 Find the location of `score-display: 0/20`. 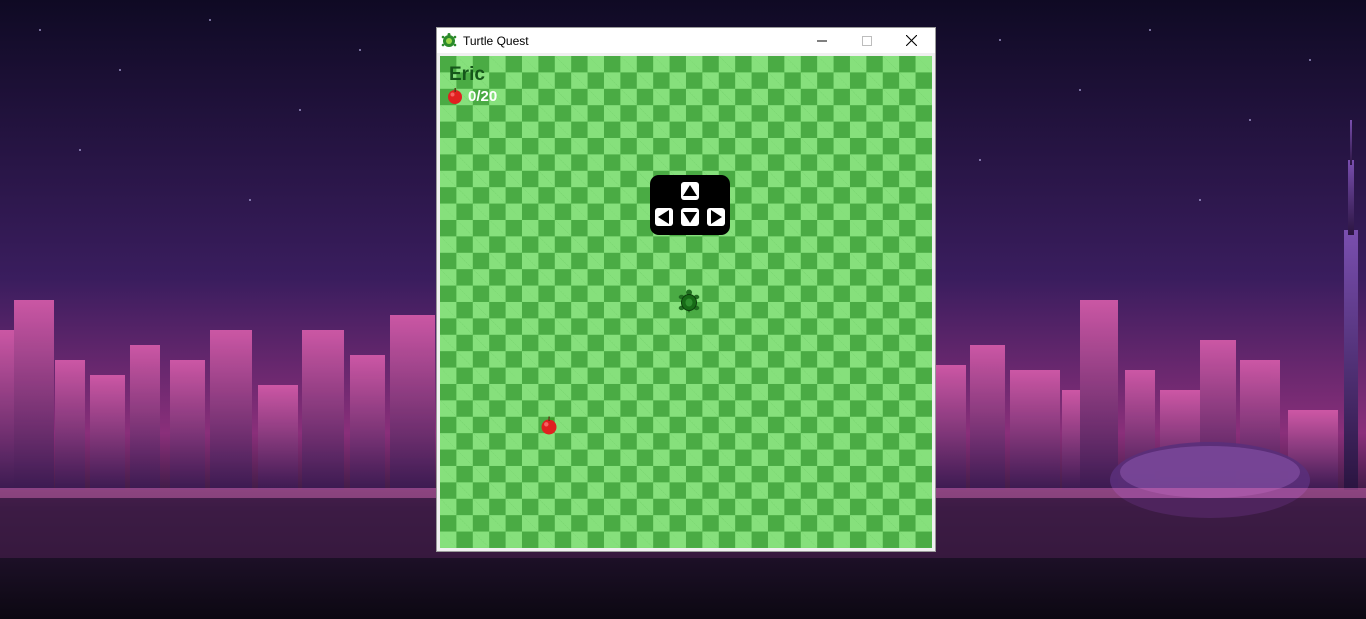

score-display: 0/20 is located at coordinates (471, 96).